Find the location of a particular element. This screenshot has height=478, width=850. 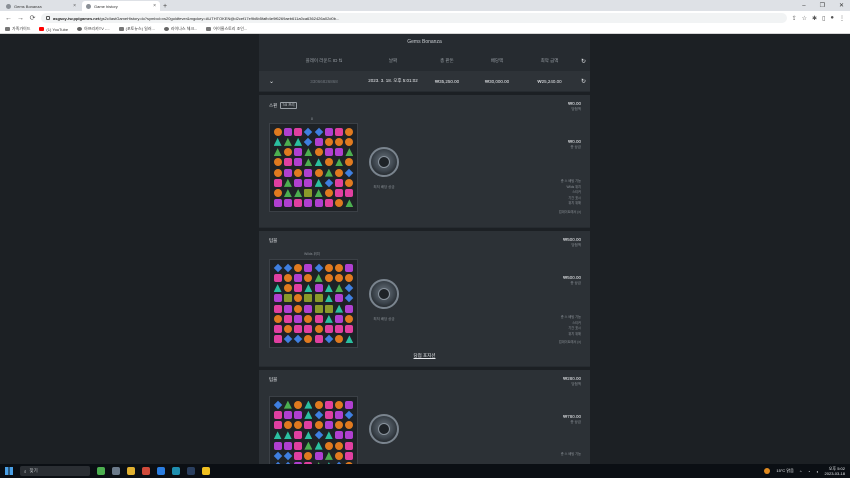

col-round-id: 플레이 라운드 ID ⇅ is located at coordinates (324, 61).